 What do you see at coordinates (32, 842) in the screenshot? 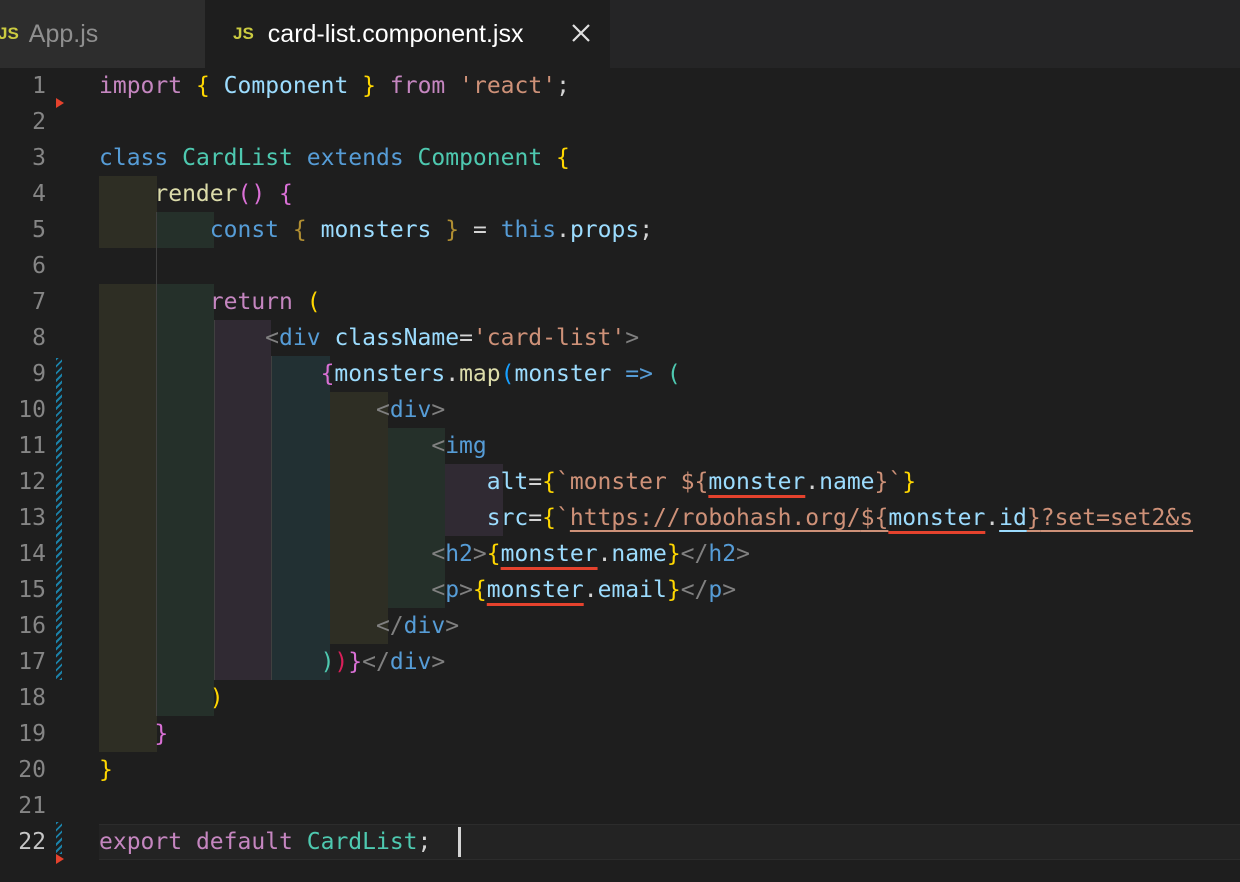
I see `line-number: 22` at bounding box center [32, 842].